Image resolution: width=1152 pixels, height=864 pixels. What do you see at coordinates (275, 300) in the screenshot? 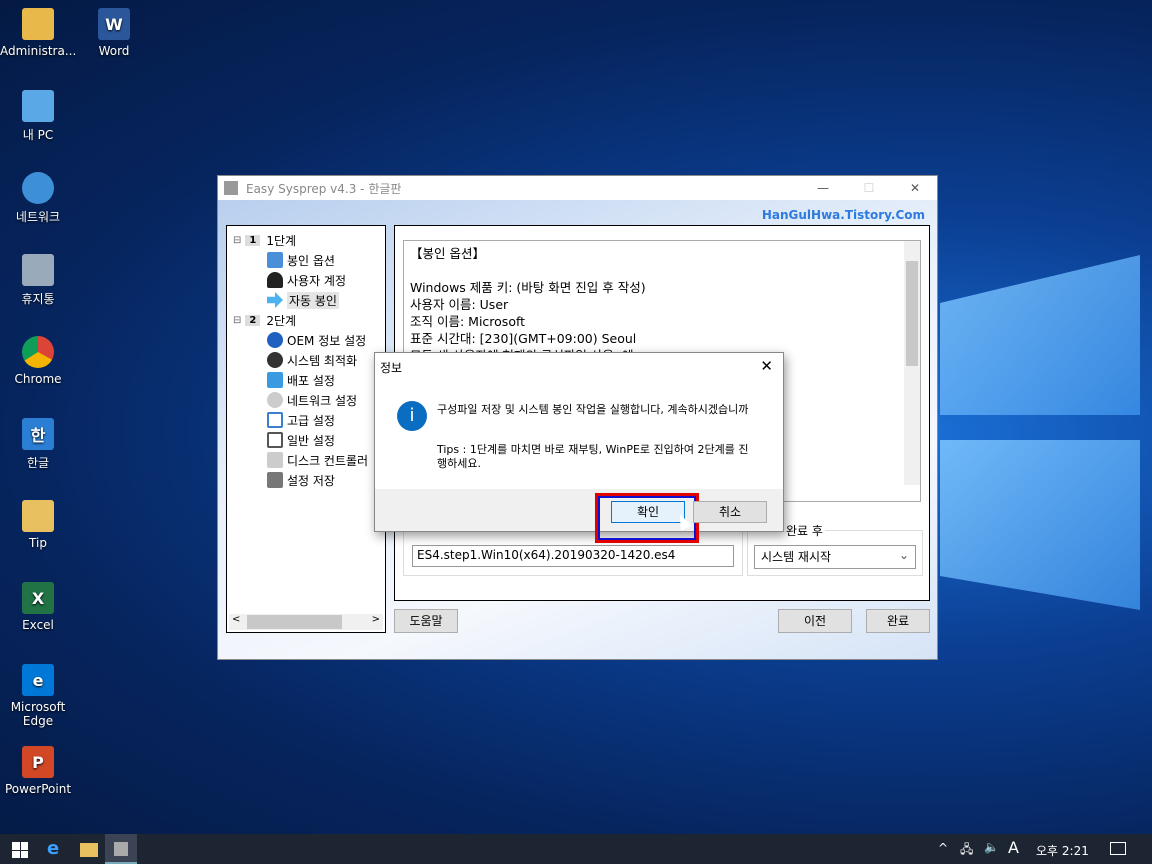
I see `arrow-right-icon` at bounding box center [275, 300].